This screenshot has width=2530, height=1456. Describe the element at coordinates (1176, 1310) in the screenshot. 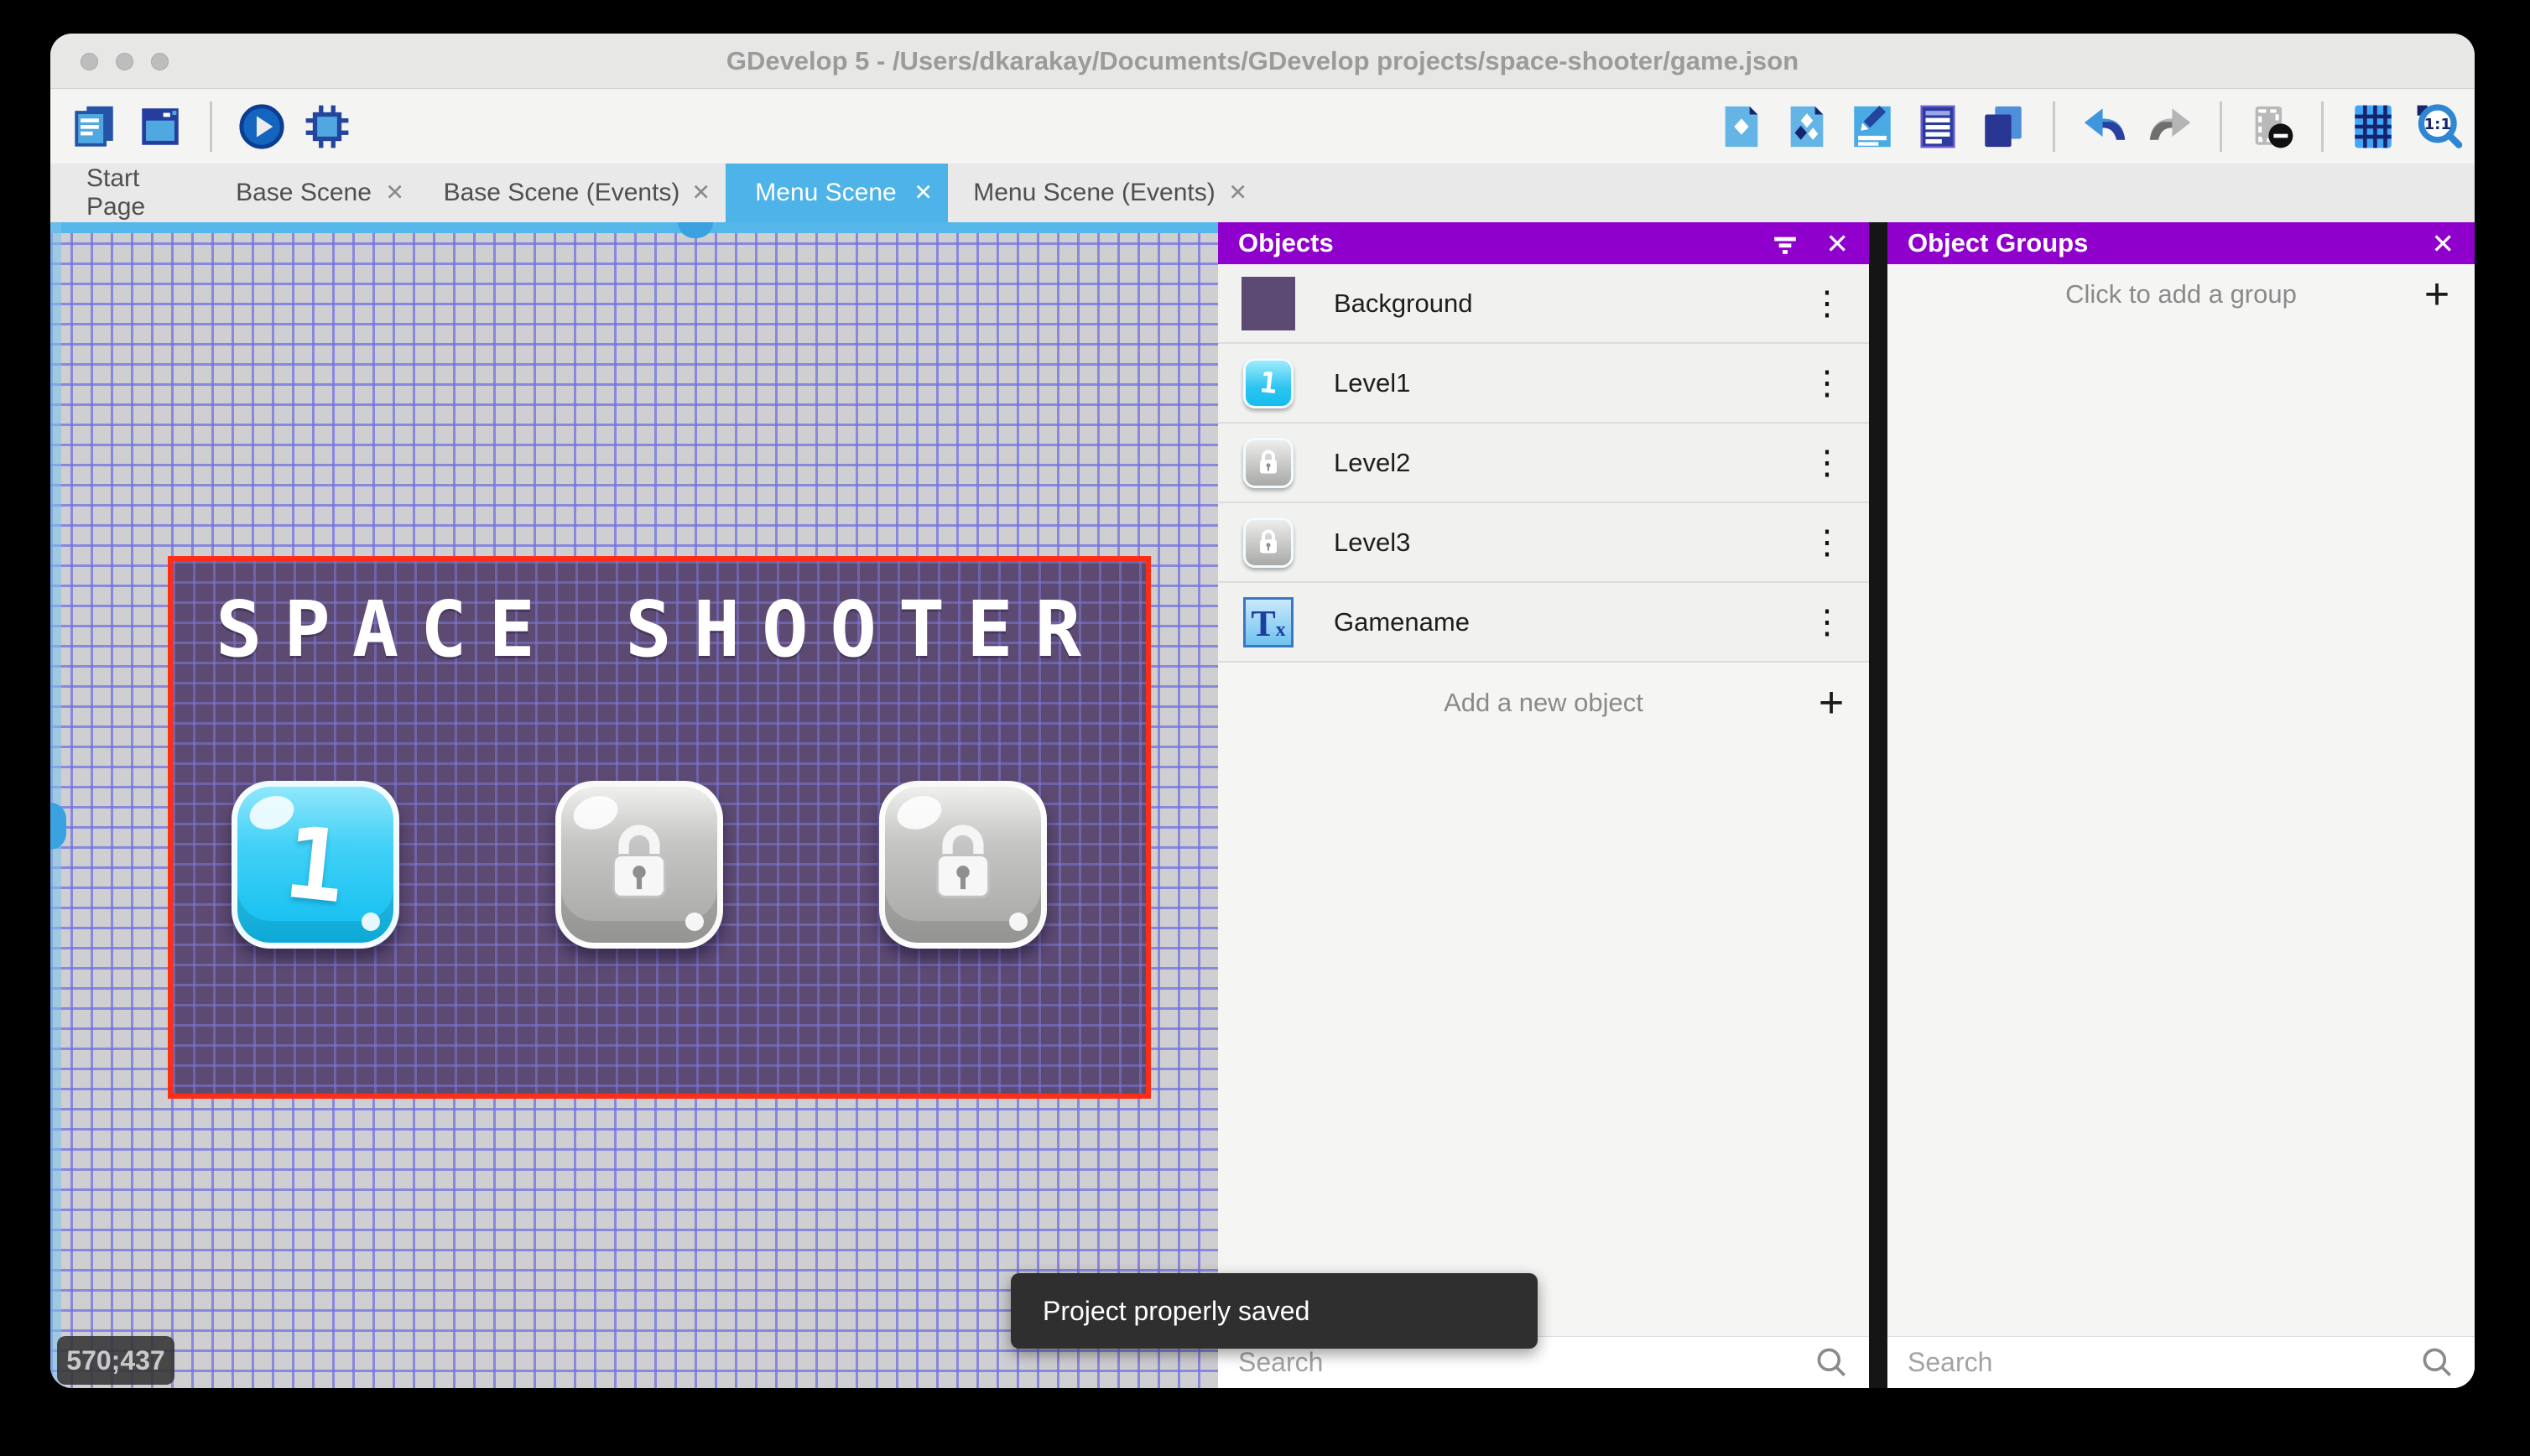

I see `toast-message: Project properly saved` at that location.